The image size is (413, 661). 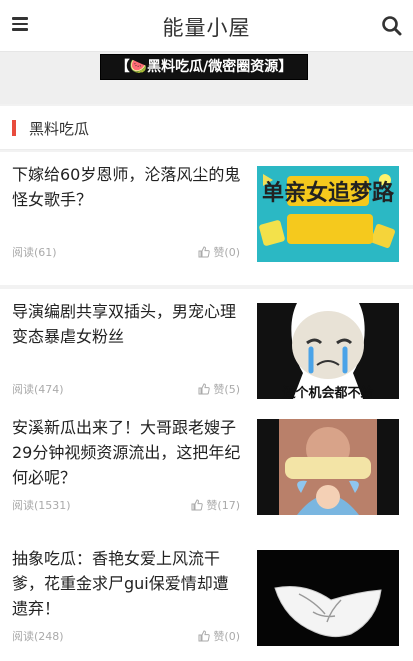 I want to click on read-count: 阅读(248), so click(x=38, y=636).